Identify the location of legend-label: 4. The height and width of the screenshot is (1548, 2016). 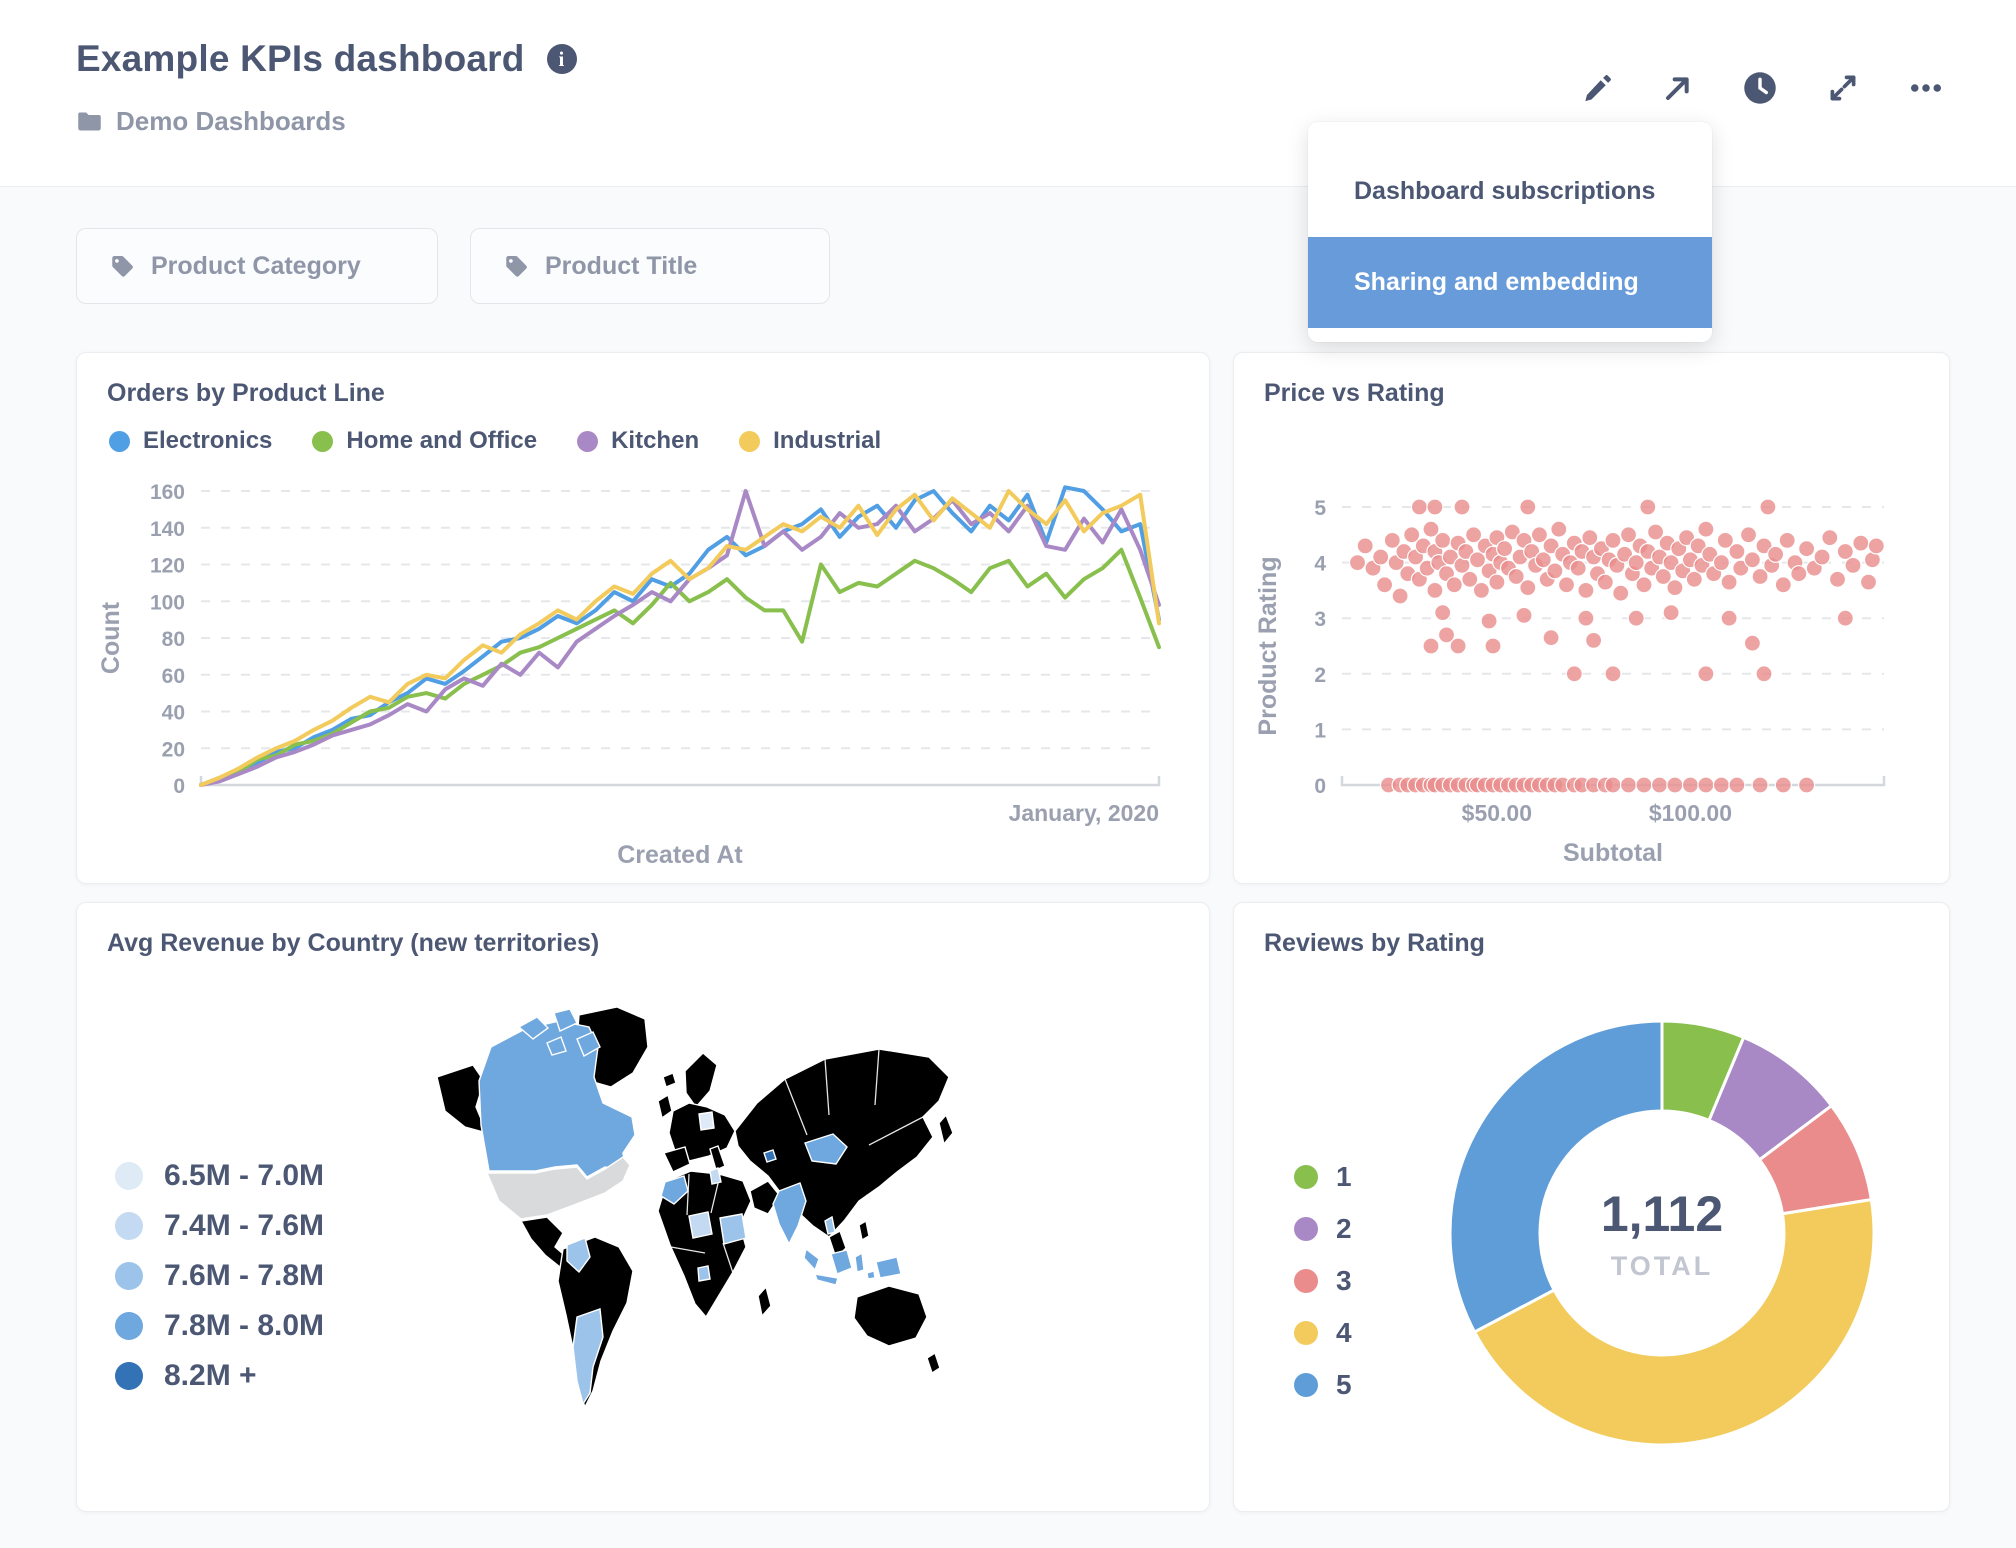
(1344, 1332).